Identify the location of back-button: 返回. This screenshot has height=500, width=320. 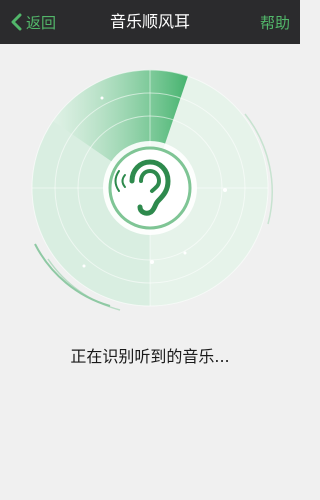
(33, 22).